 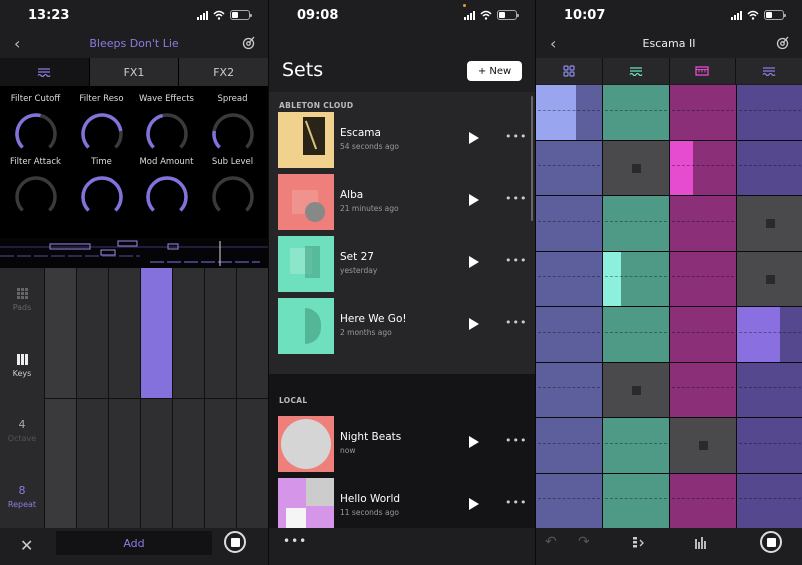 I want to click on redo-icon: ↷, so click(x=584, y=542).